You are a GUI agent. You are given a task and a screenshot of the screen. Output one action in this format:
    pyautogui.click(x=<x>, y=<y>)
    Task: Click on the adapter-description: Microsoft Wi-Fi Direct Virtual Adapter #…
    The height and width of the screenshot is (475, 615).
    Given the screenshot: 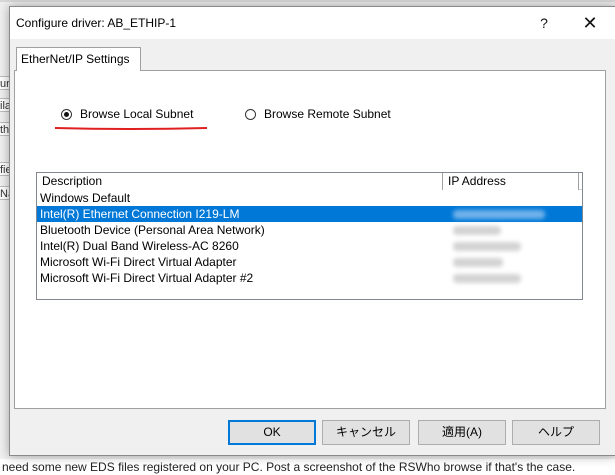 What is the action you would take?
    pyautogui.click(x=147, y=278)
    